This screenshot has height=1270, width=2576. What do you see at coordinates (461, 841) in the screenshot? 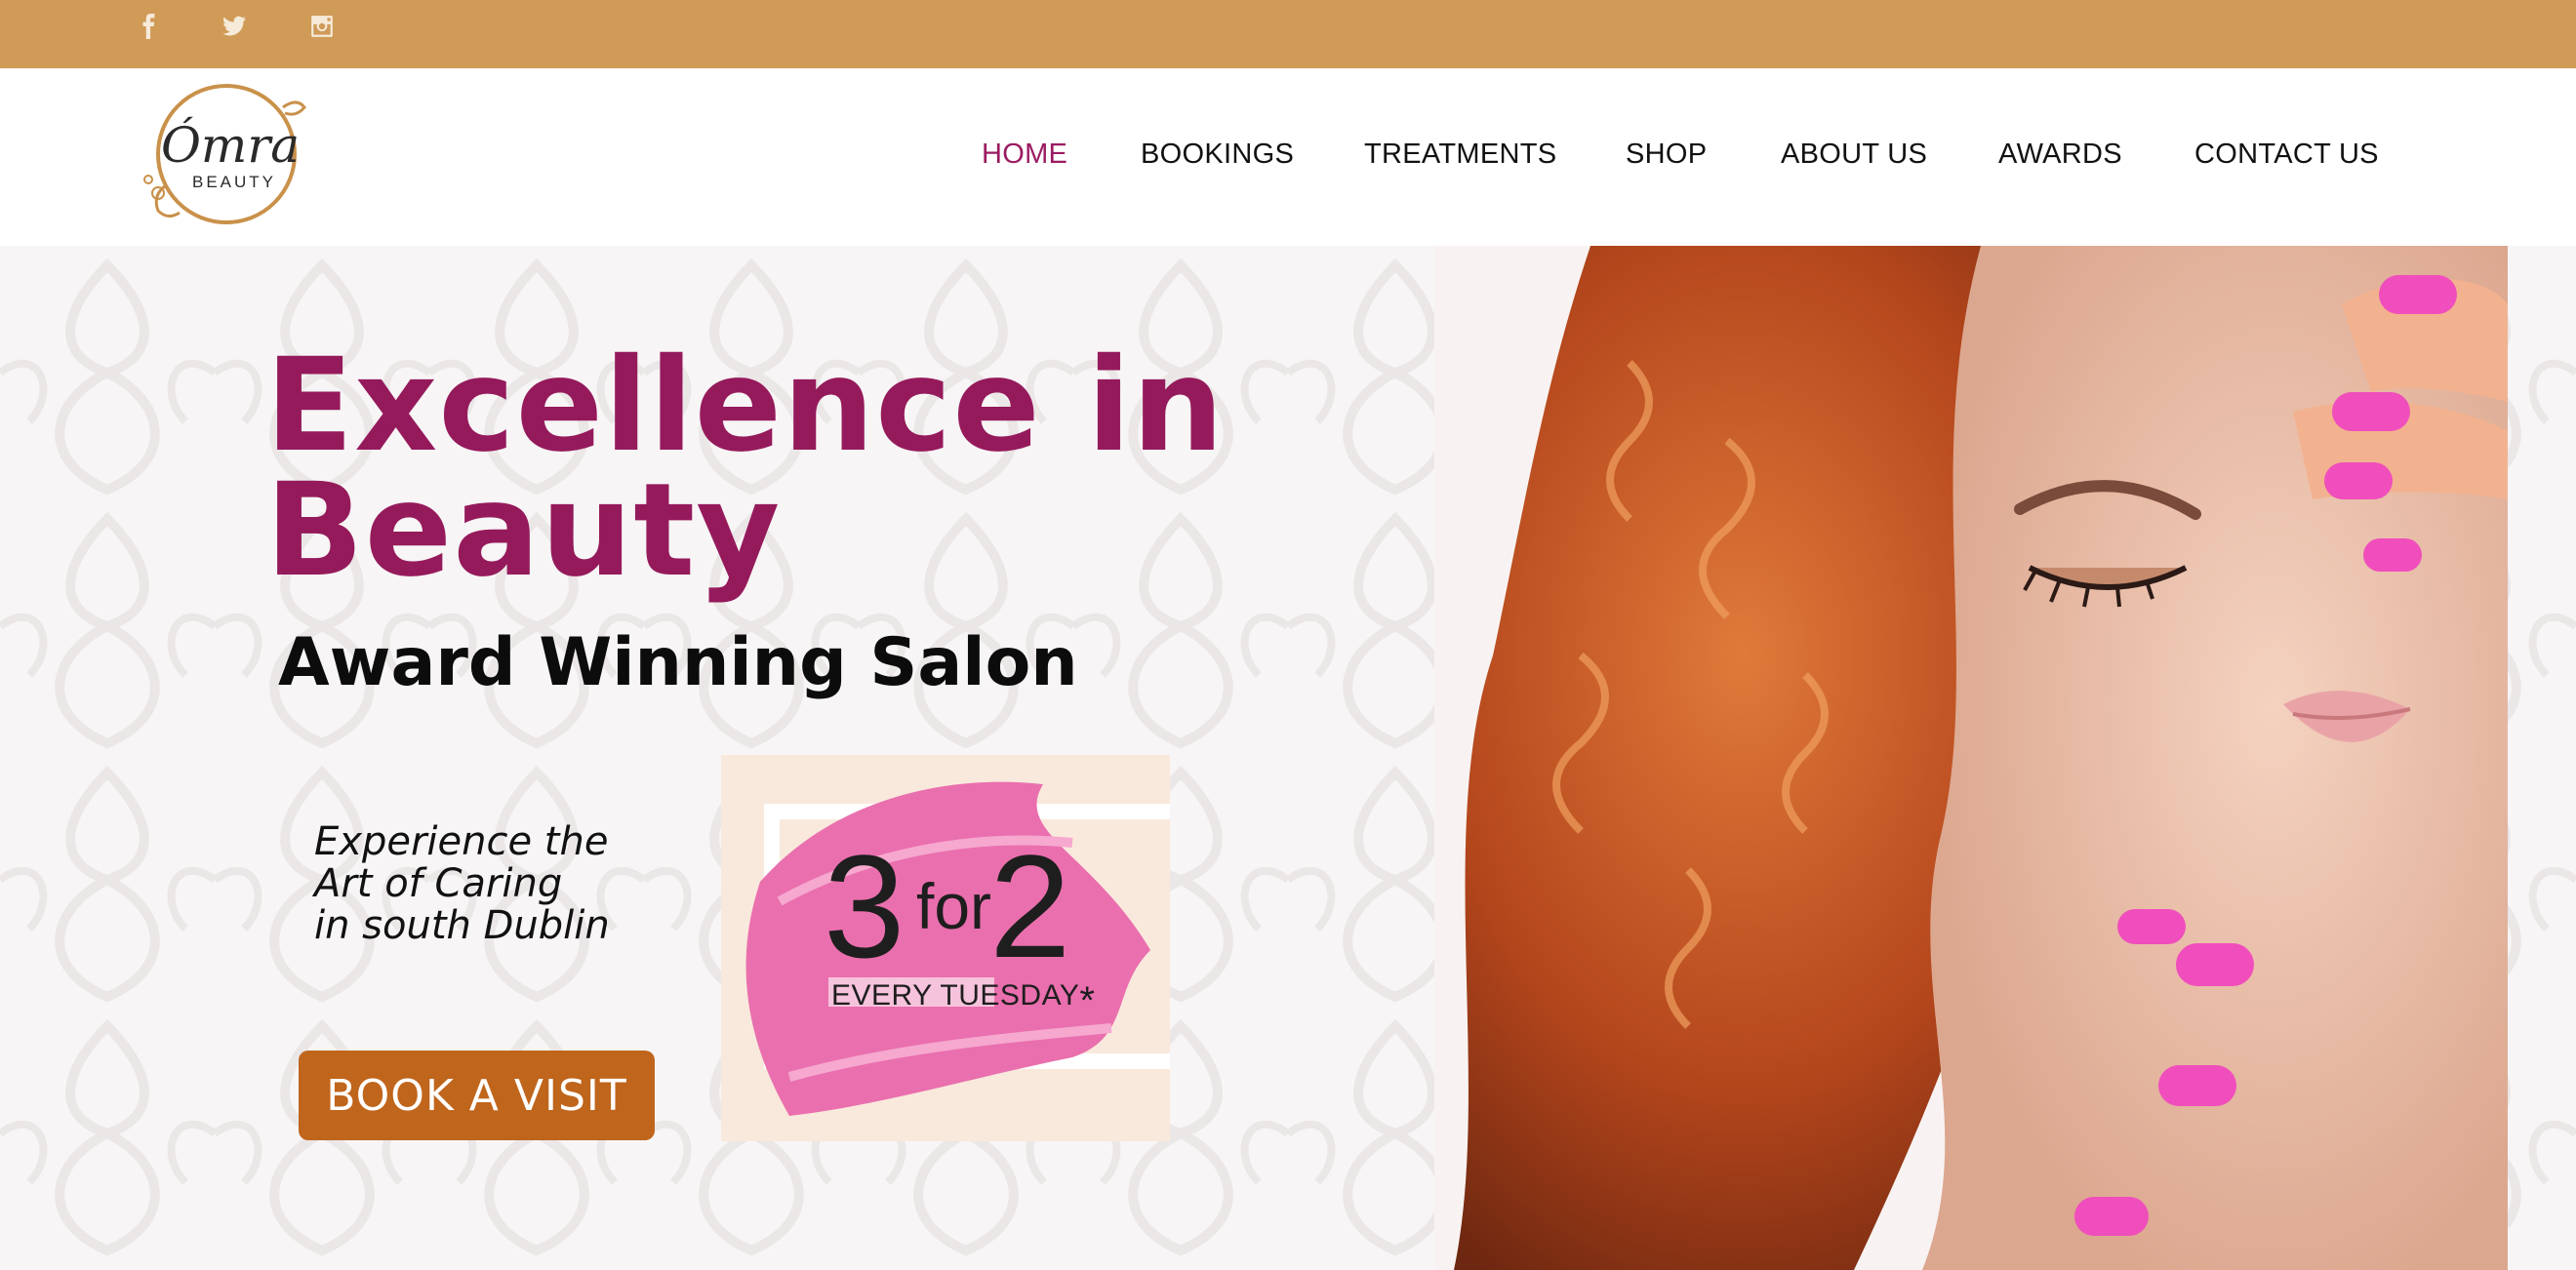
I see `tagline-line-1: Experience the` at bounding box center [461, 841].